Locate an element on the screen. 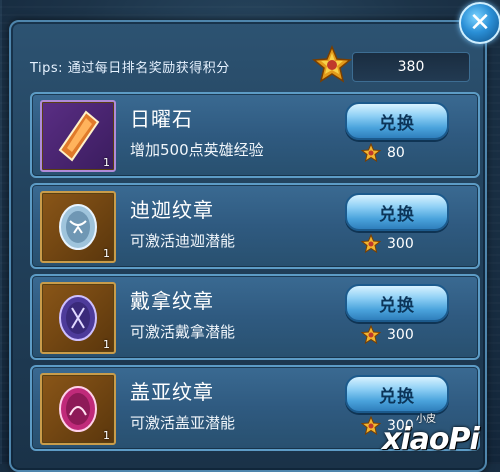 The width and height of the screenshot is (500, 472). tips-text: Tips: 通过每日排名奖励获得积分 is located at coordinates (130, 68).